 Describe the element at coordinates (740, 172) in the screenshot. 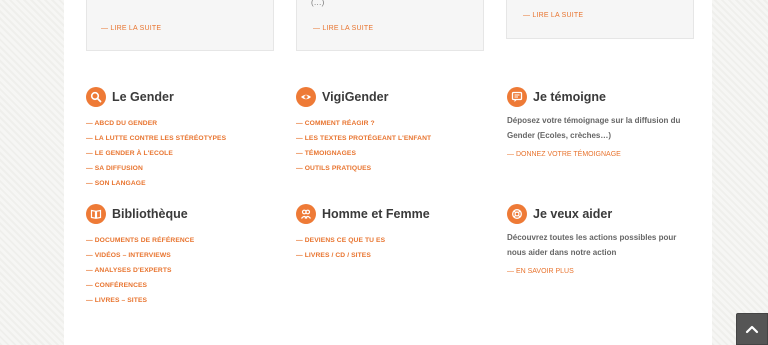

I see `right-background` at that location.